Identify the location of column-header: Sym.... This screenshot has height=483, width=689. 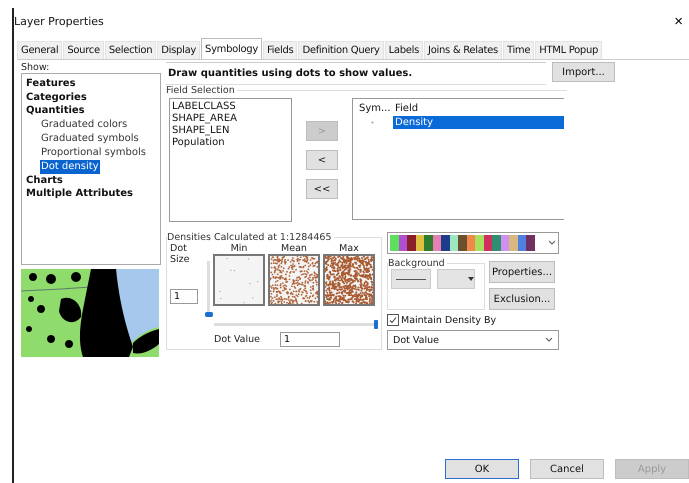
(375, 108).